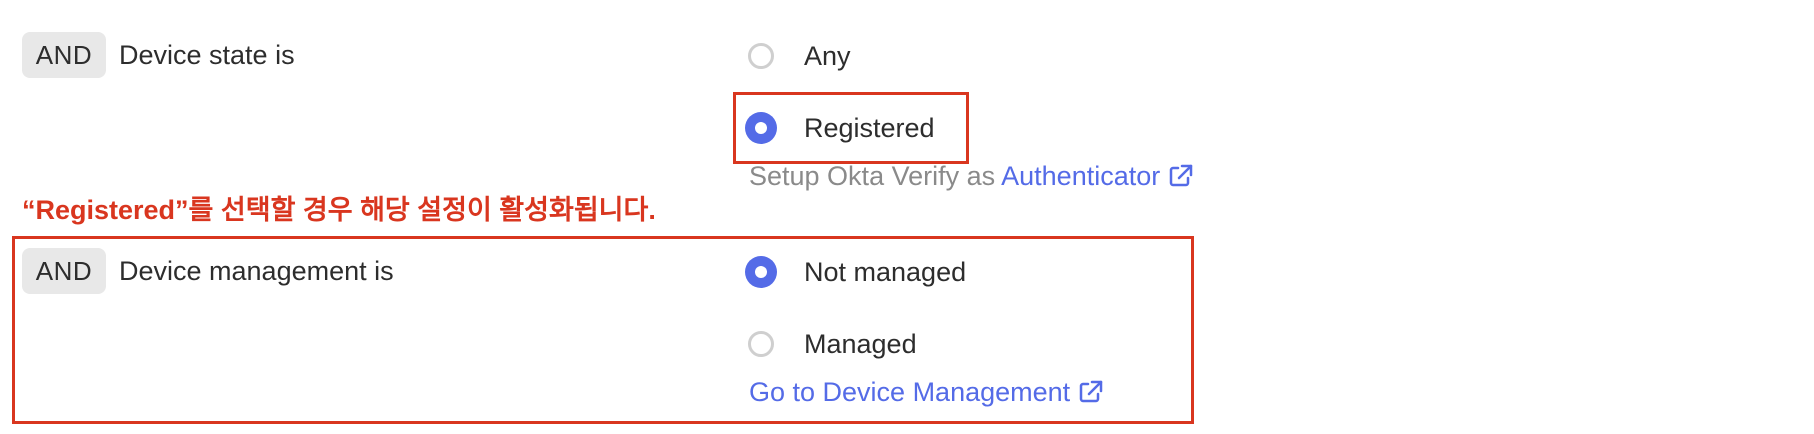  I want to click on radio-option-any: Any, so click(799, 56).